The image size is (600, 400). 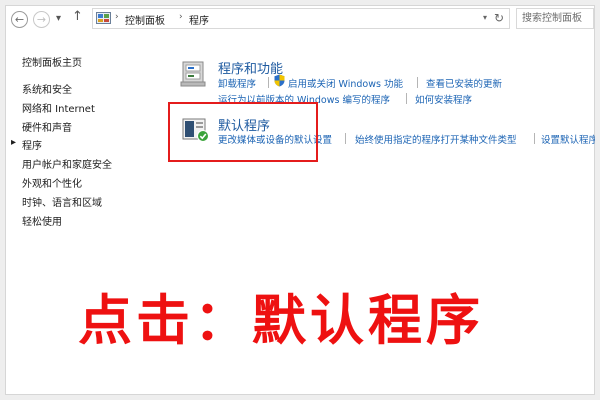 I want to click on search-input, so click(x=555, y=18).